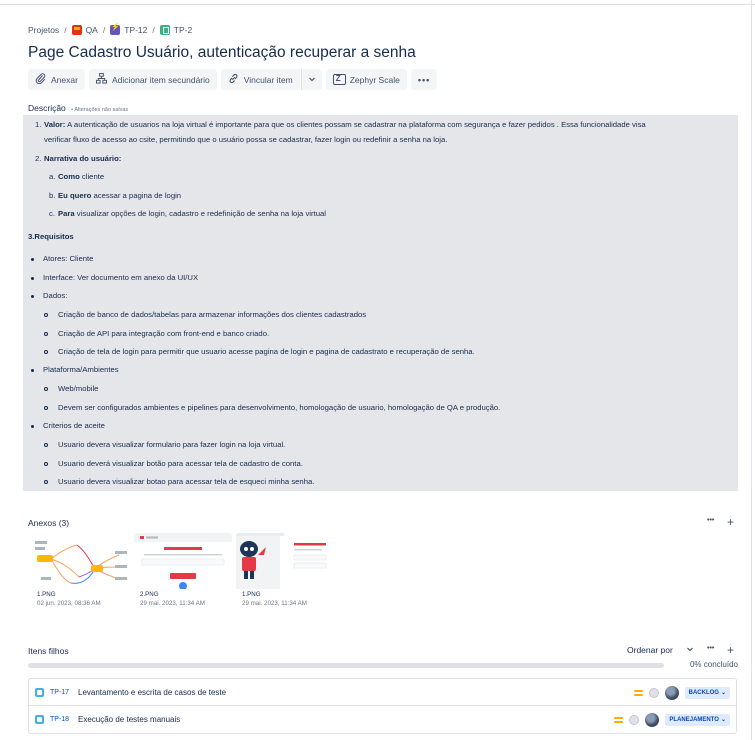 The image size is (755, 740). I want to click on story-icon, so click(164, 30).